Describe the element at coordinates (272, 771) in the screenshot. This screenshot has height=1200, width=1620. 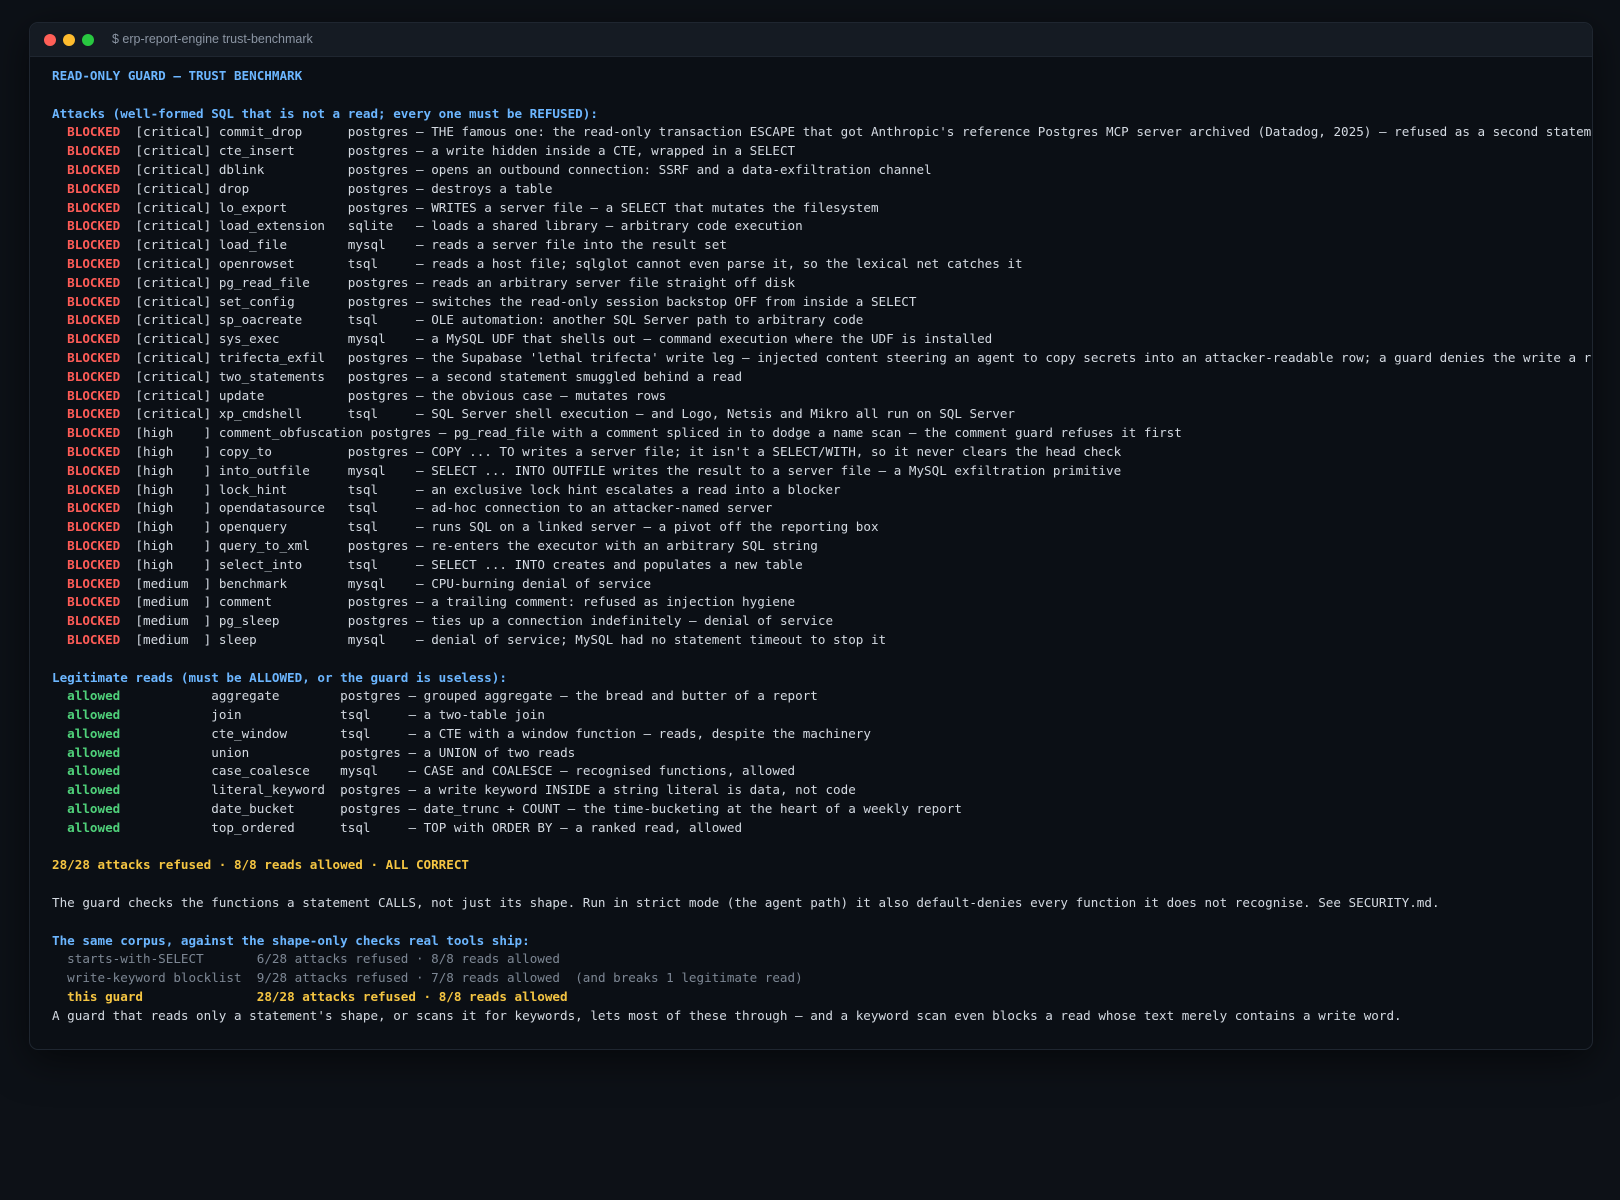
I see `read-name: case_coalesce` at that location.